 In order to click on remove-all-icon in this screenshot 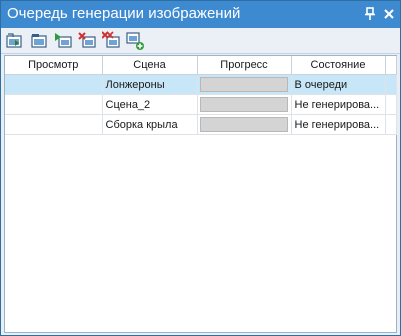, I will do `click(112, 41)`.